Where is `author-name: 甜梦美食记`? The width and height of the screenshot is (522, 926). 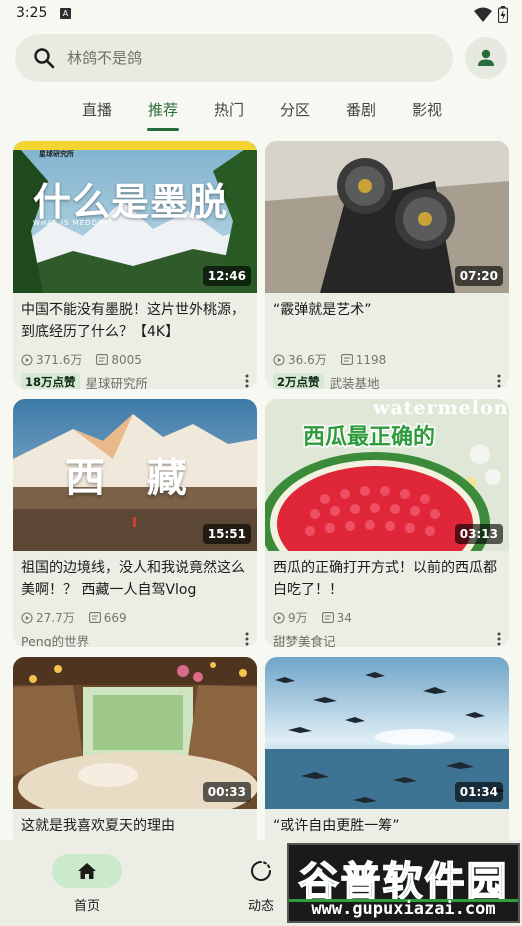
author-name: 甜梦美食记 is located at coordinates (304, 639).